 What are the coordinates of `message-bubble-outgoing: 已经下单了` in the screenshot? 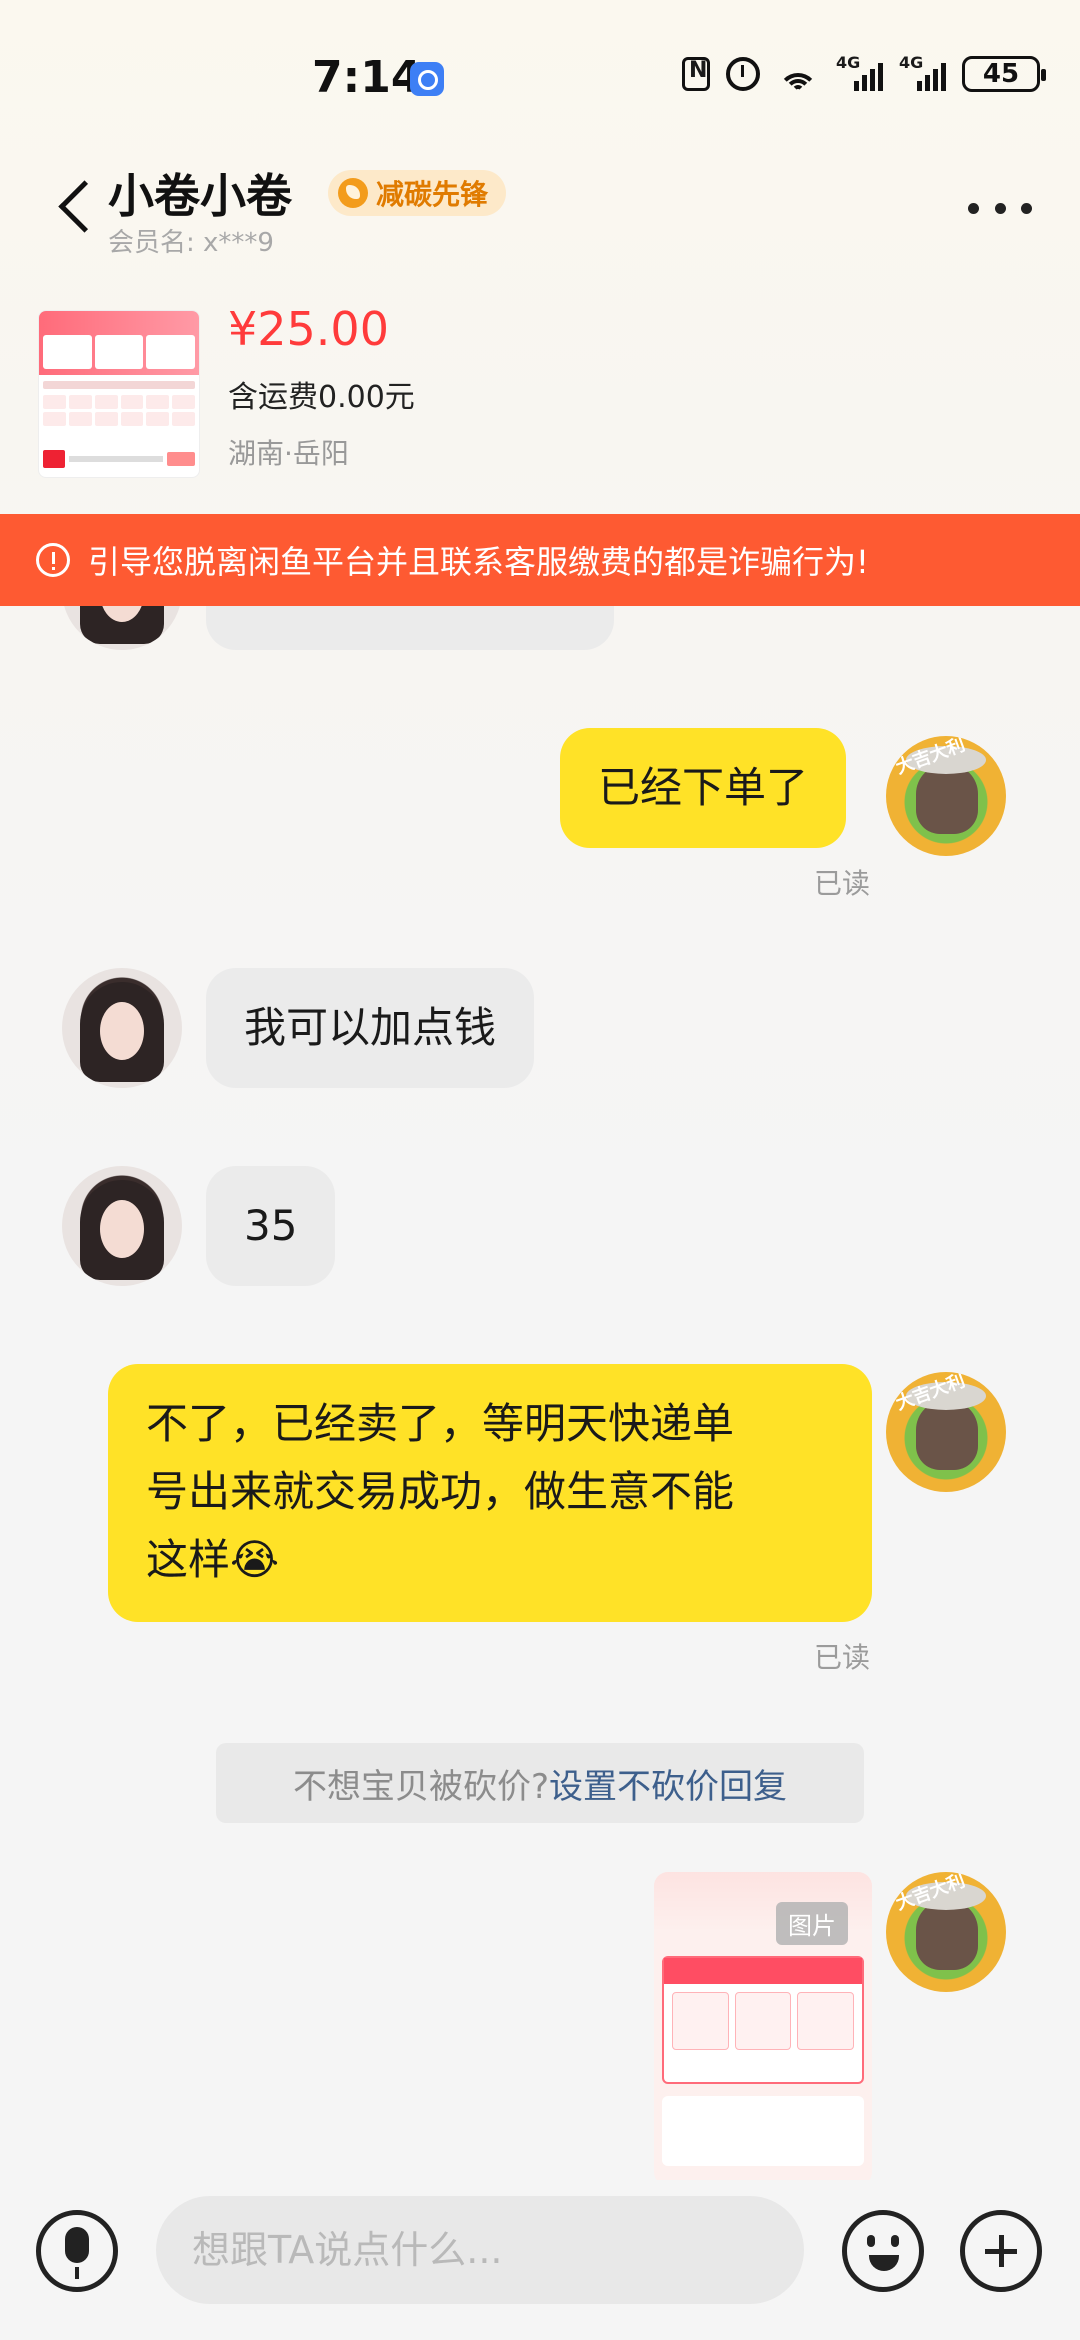 It's located at (703, 788).